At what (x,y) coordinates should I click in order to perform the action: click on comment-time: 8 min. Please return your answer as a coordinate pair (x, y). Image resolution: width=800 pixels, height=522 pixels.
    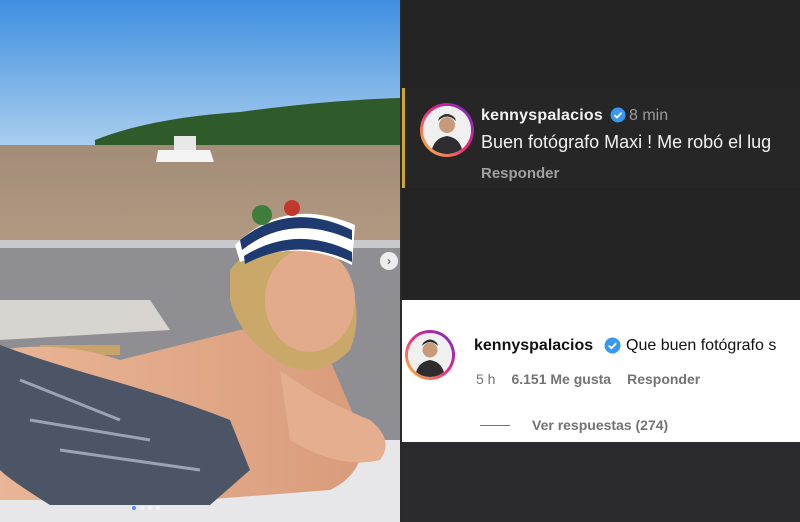
    Looking at the image, I should click on (649, 115).